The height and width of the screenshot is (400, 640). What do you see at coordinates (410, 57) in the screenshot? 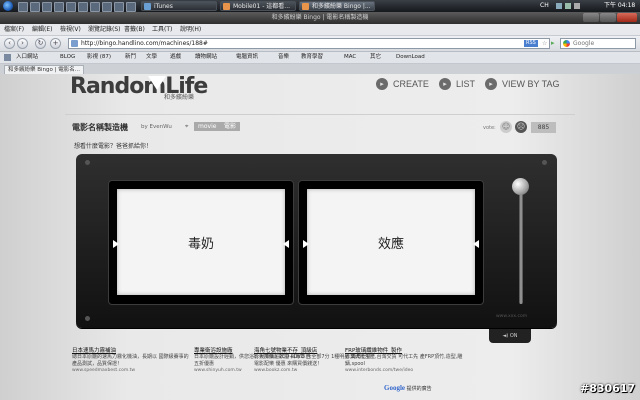
I see `bookmark-item: DownLoad` at bounding box center [410, 57].